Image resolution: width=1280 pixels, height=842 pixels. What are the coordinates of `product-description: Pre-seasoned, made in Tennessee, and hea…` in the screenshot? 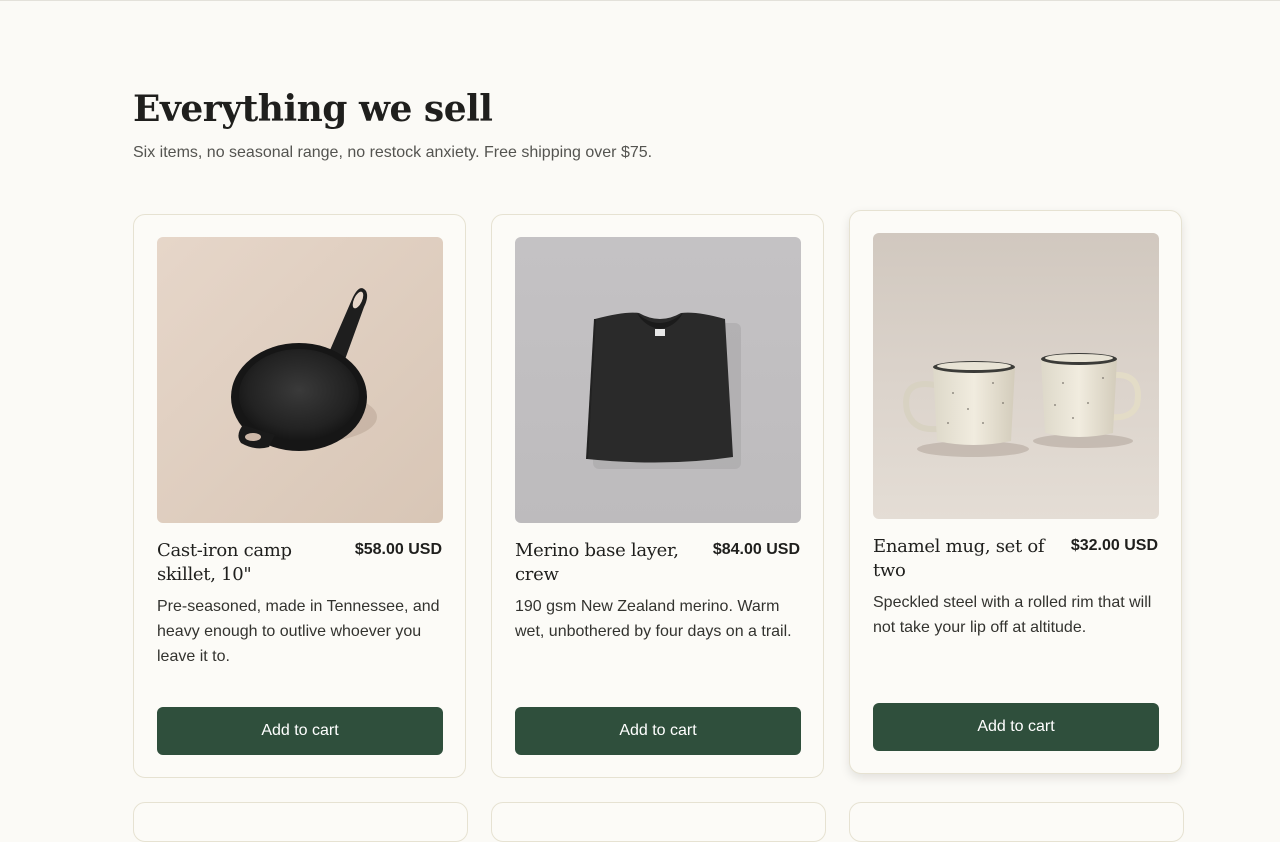 It's located at (298, 631).